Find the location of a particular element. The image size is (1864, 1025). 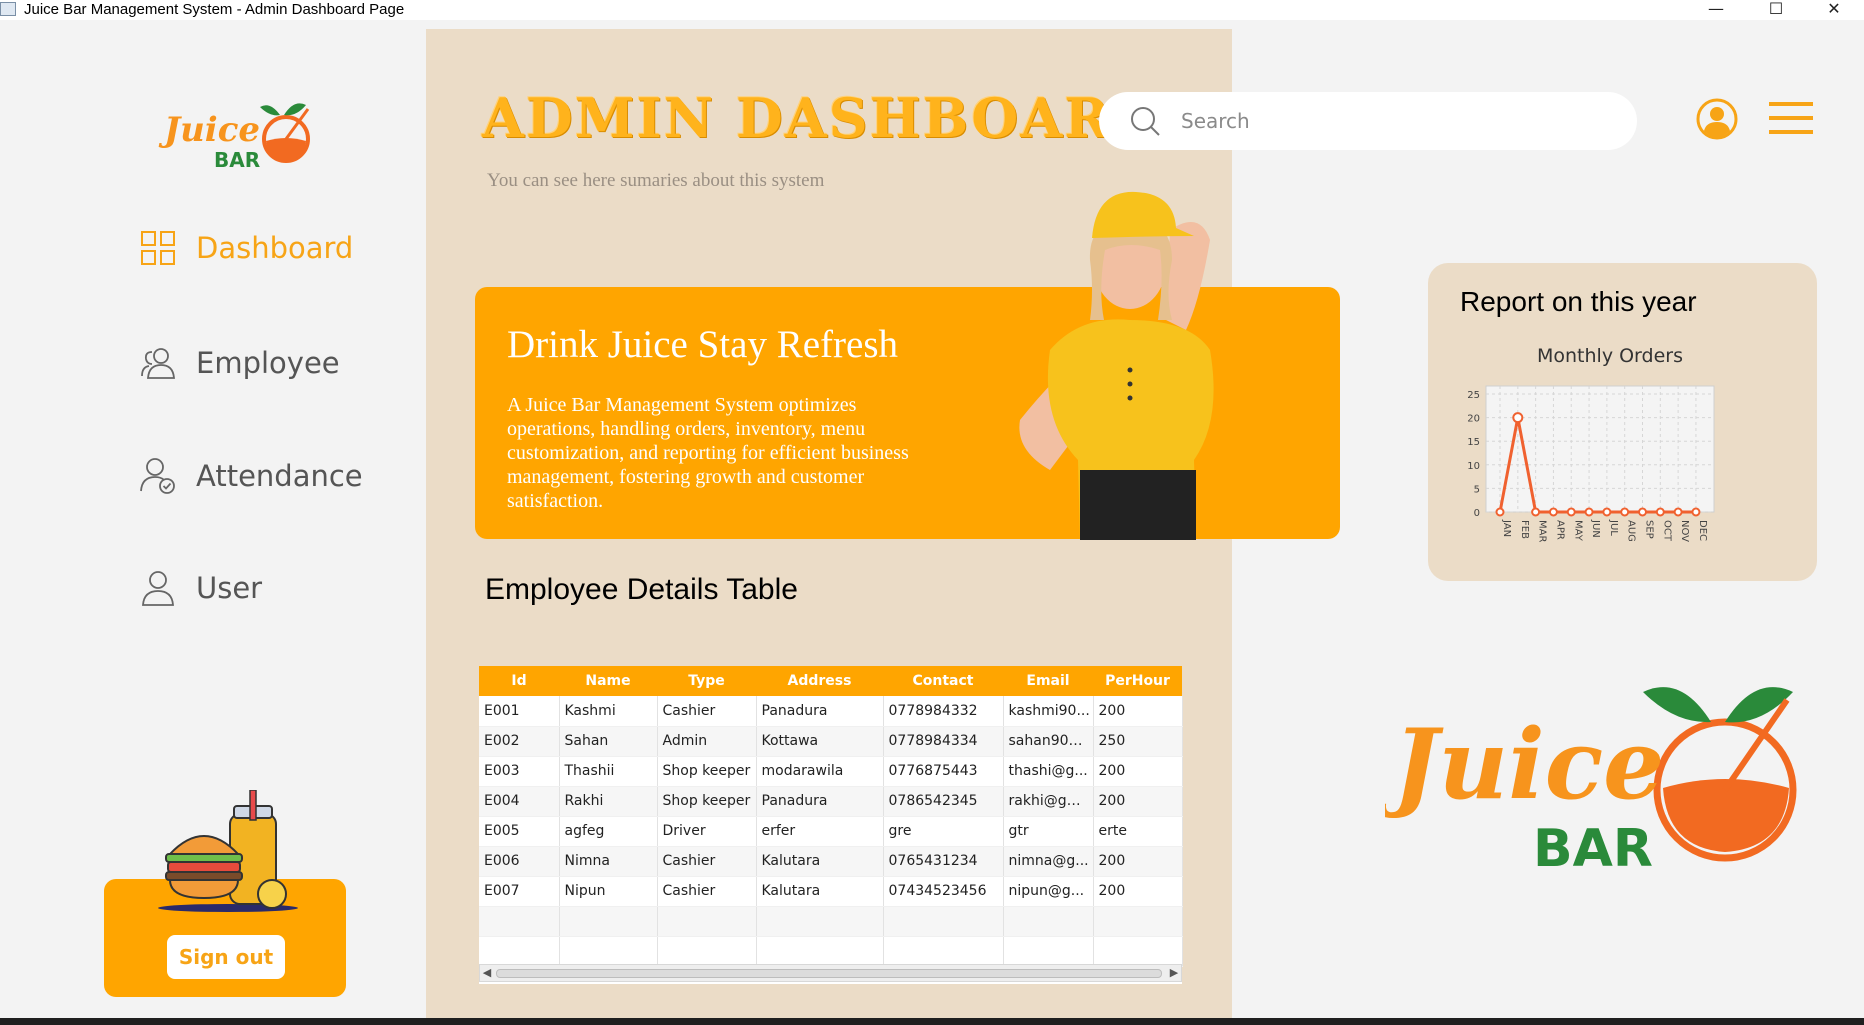

table-cell: E005 is located at coordinates (519, 831).